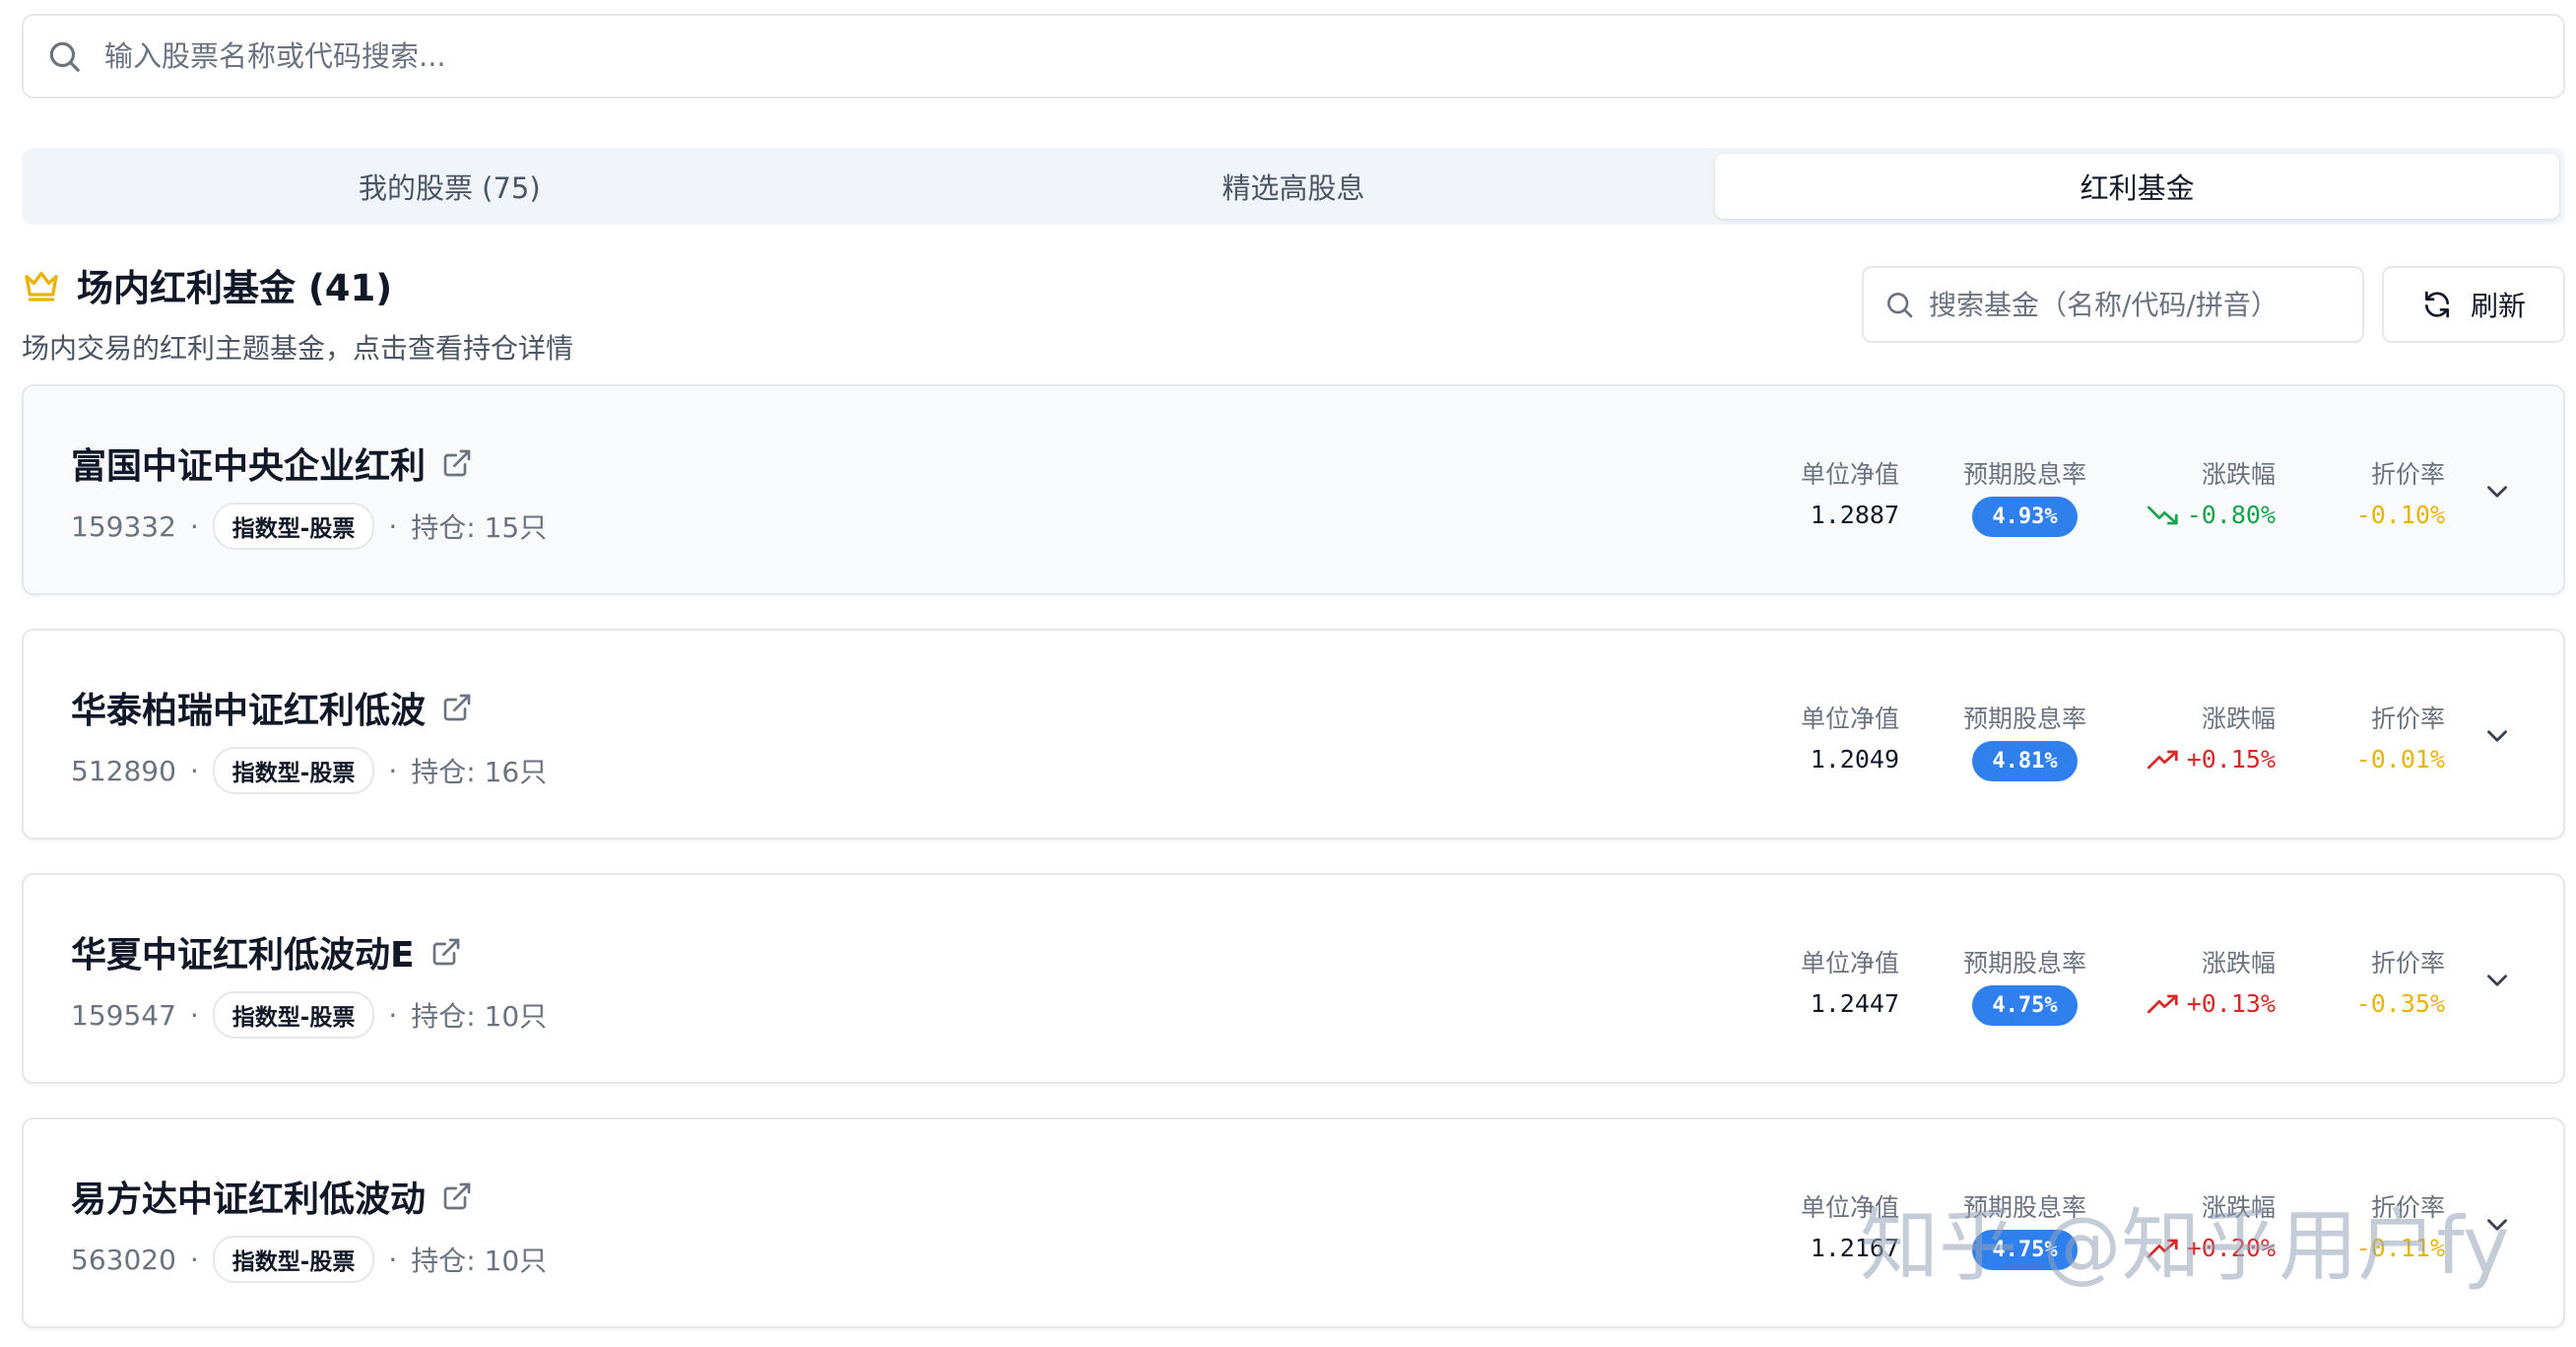  What do you see at coordinates (1855, 1248) in the screenshot?
I see `nav-value: 1.2167` at bounding box center [1855, 1248].